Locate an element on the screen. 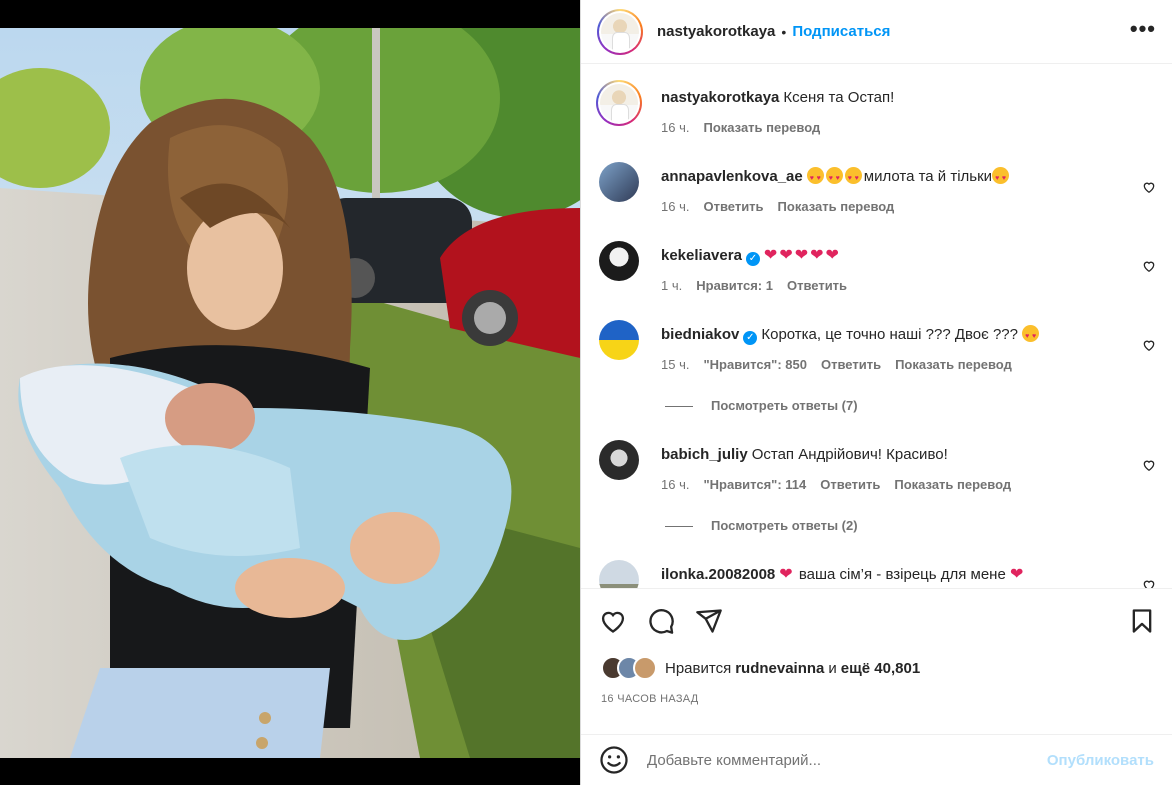 Image resolution: width=1172 pixels, height=785 pixels. emoji-icon is located at coordinates (614, 760).